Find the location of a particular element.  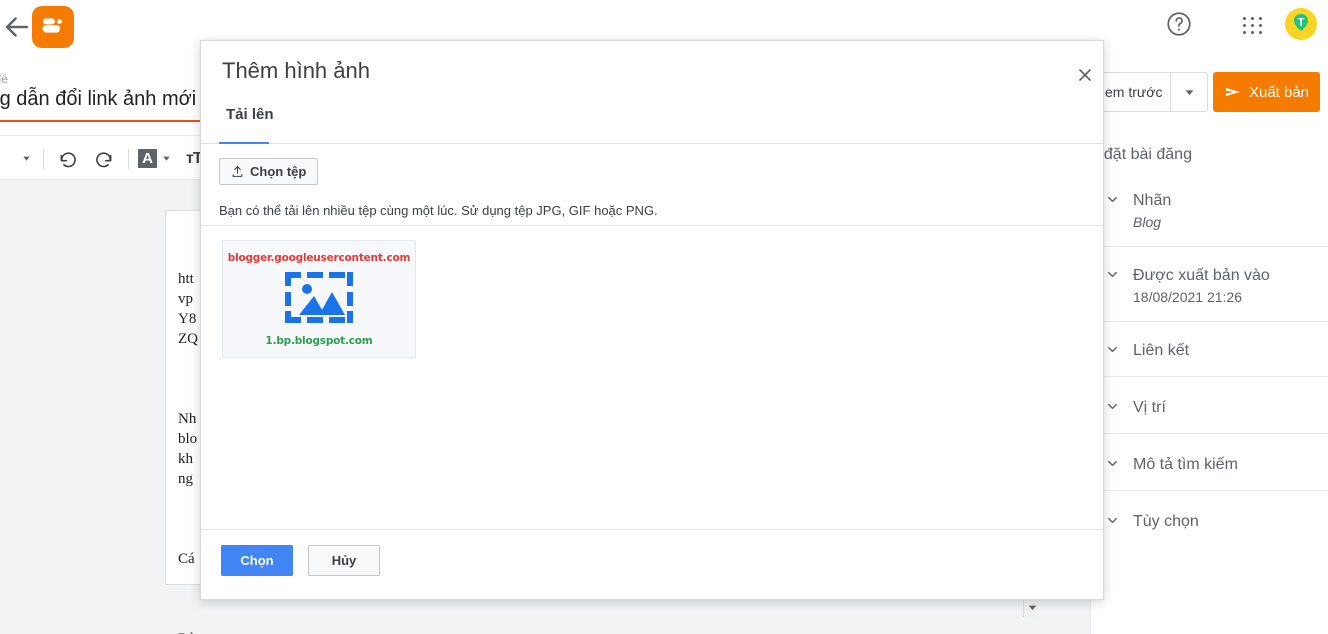

publish-button: Xuất bản is located at coordinates (1266, 92).